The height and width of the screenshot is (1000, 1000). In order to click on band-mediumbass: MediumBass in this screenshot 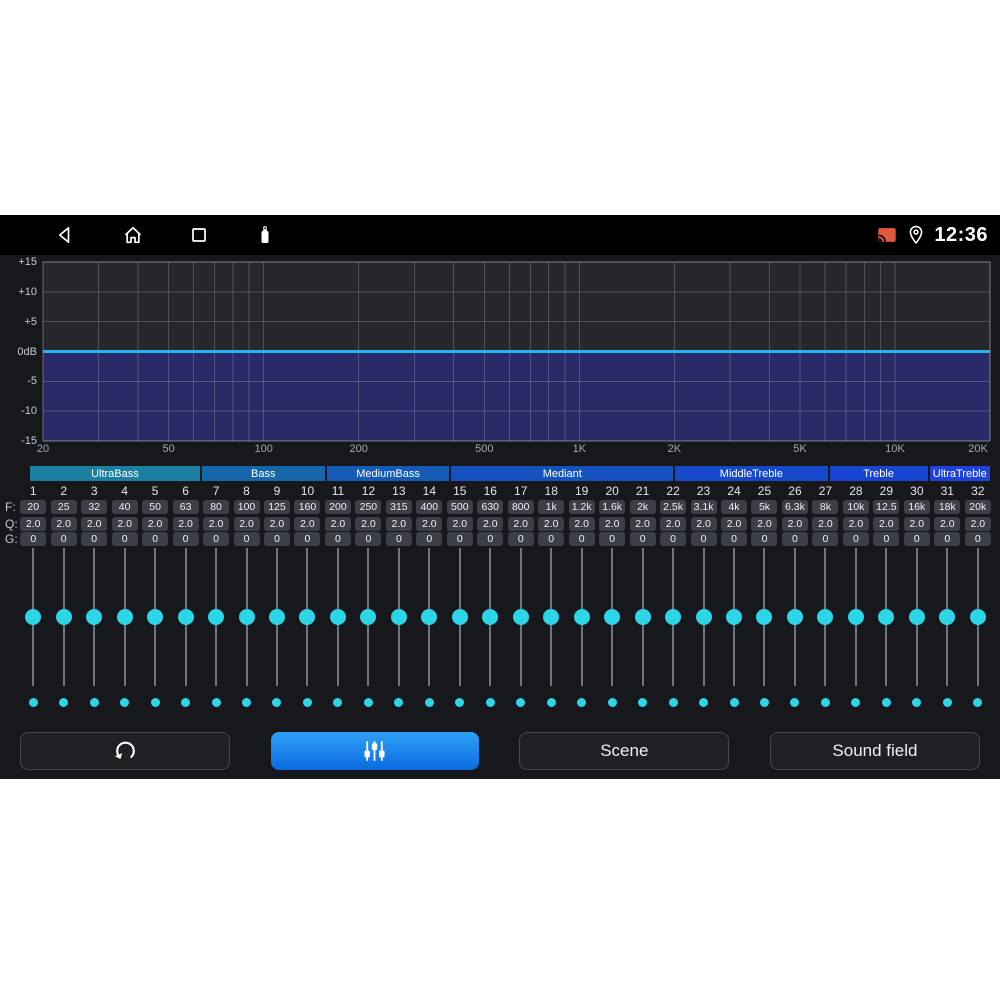, I will do `click(388, 473)`.